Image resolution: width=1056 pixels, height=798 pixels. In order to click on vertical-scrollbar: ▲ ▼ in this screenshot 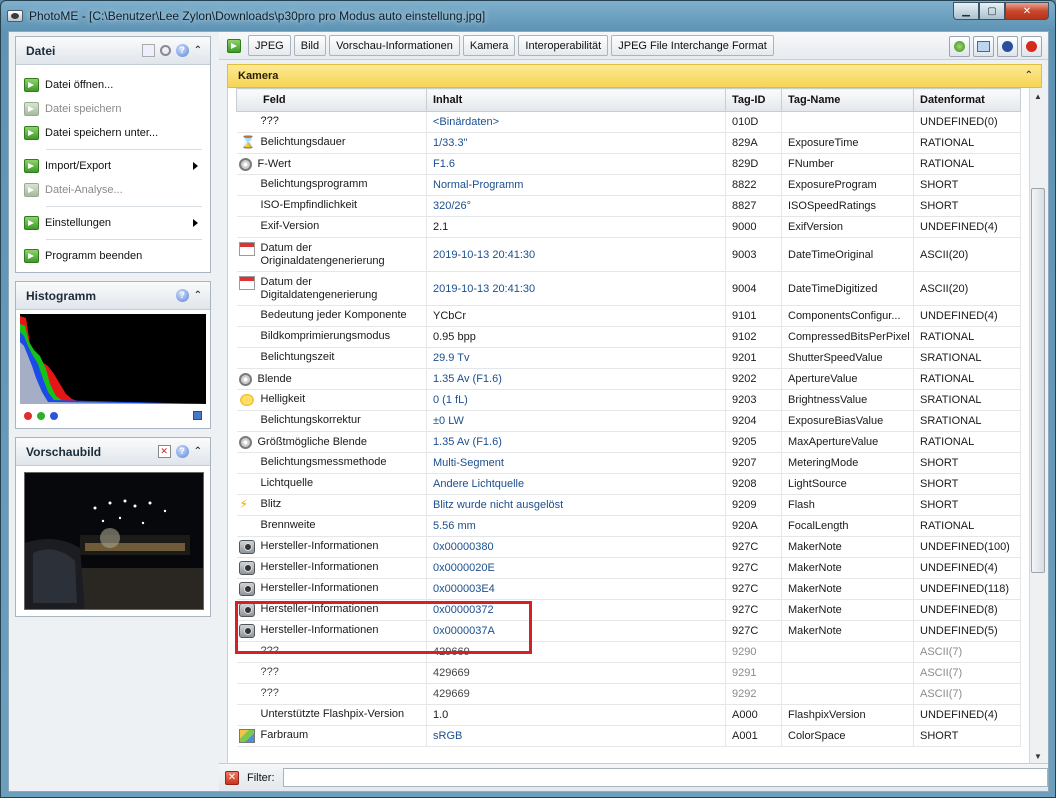, I will do `click(1037, 426)`.